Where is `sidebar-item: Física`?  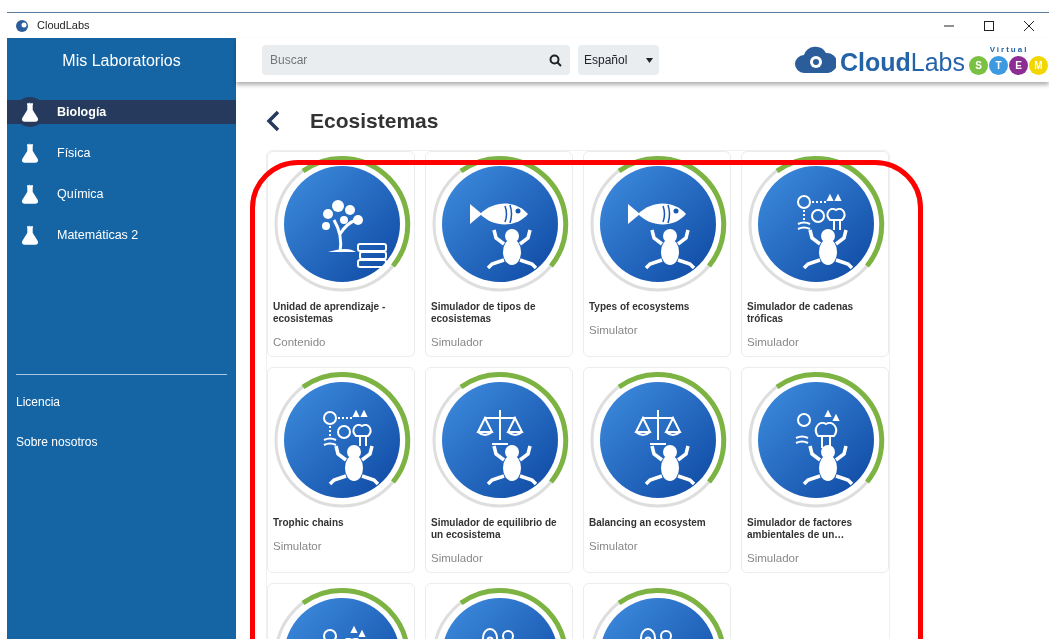
sidebar-item: Física is located at coordinates (121, 153).